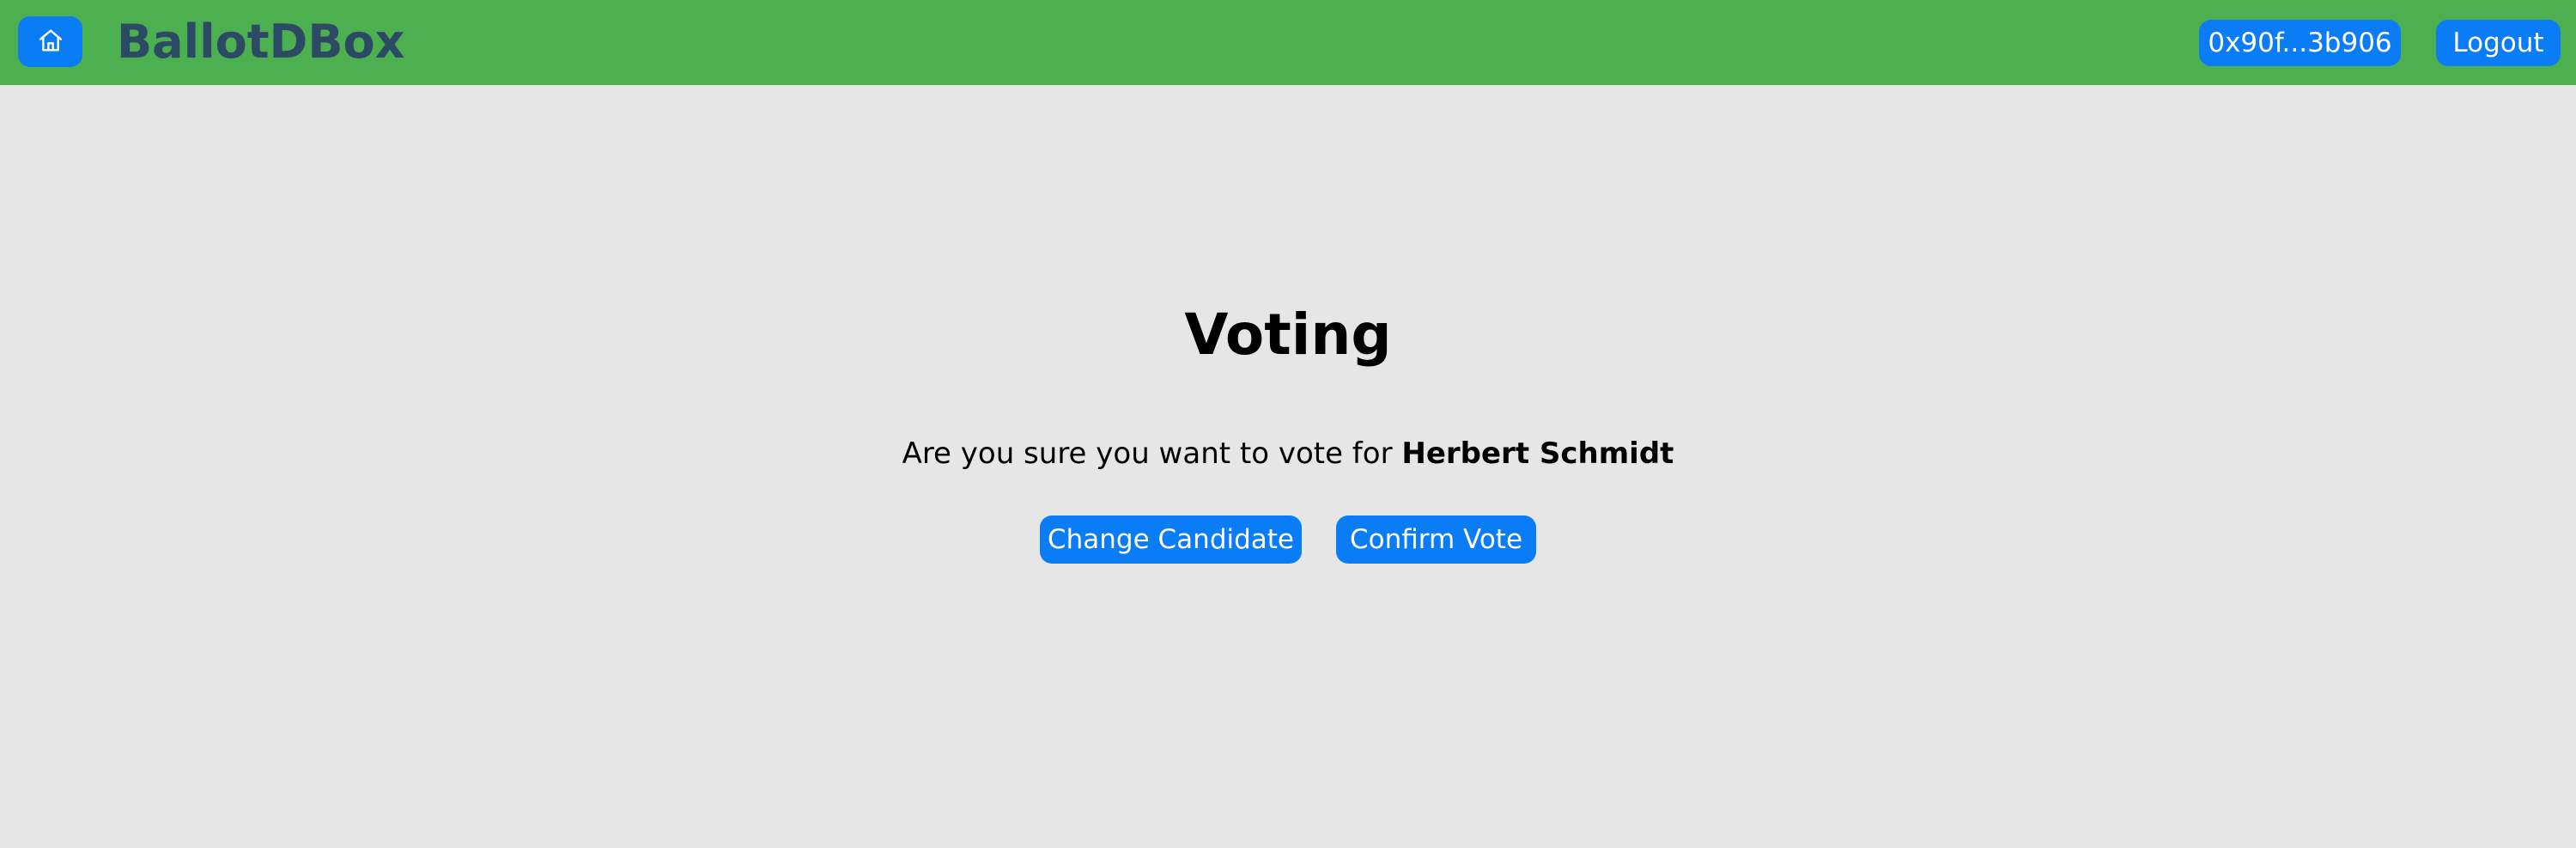  I want to click on page-title: Voting, so click(1288, 335).